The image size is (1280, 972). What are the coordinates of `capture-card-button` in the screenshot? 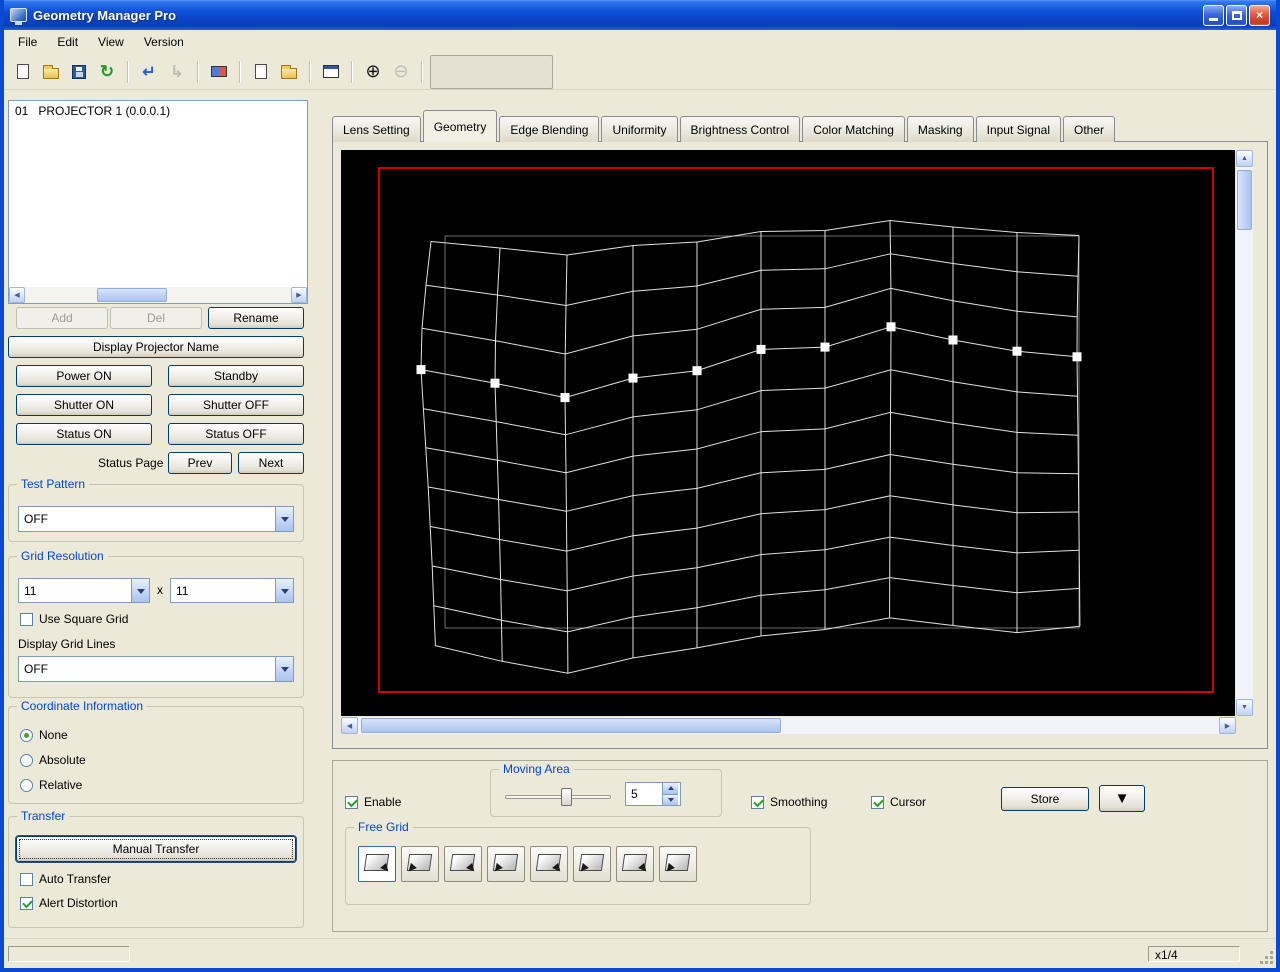 It's located at (219, 72).